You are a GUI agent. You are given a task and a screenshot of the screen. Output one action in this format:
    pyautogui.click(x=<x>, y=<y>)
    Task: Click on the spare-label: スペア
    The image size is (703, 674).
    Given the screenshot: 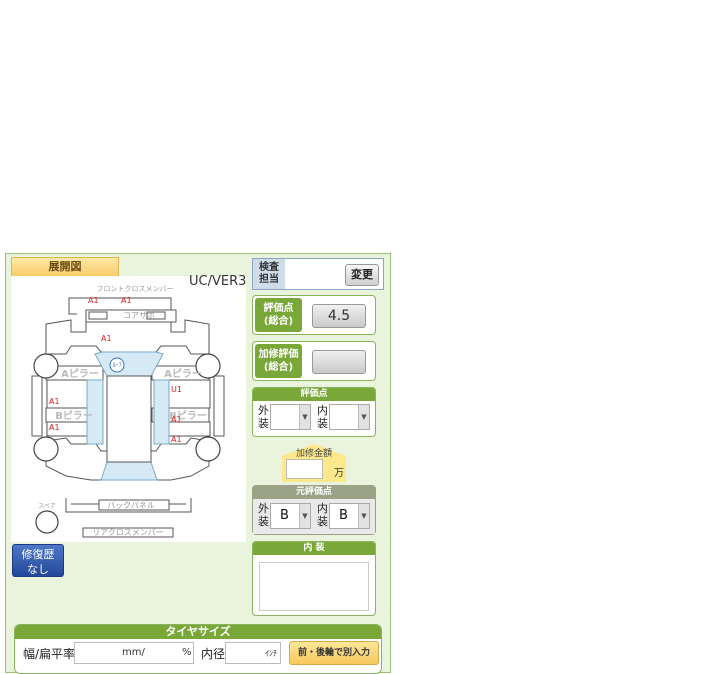 What is the action you would take?
    pyautogui.click(x=47, y=506)
    